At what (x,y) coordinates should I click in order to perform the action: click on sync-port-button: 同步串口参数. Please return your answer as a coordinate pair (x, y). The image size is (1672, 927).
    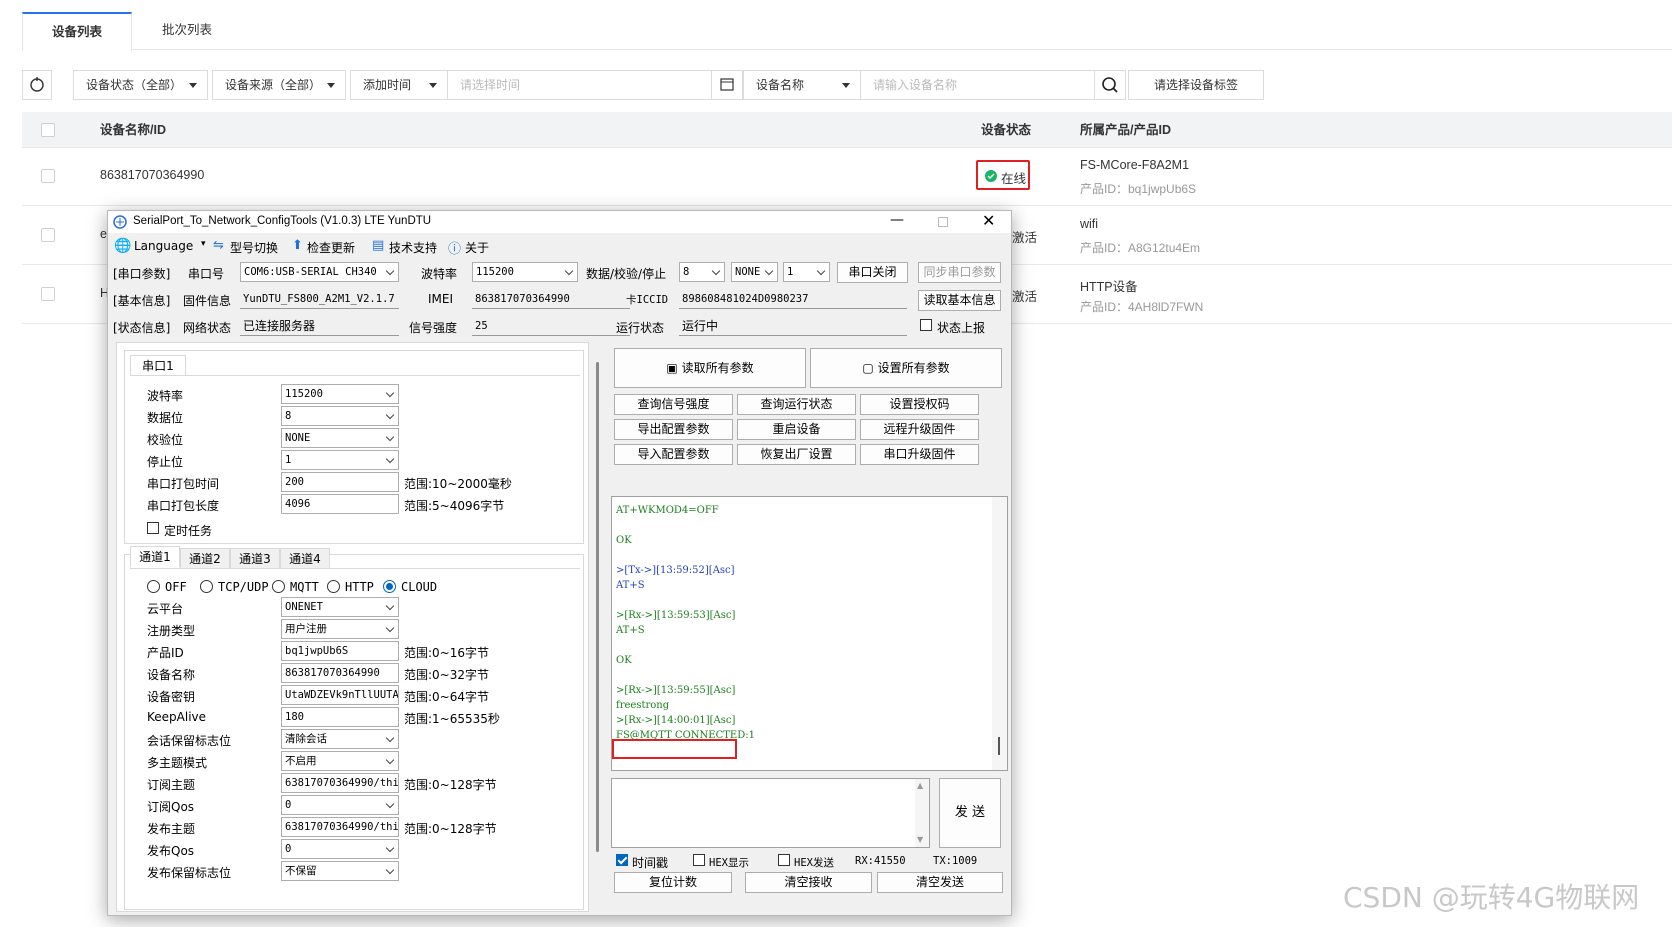
    Looking at the image, I should click on (959, 272).